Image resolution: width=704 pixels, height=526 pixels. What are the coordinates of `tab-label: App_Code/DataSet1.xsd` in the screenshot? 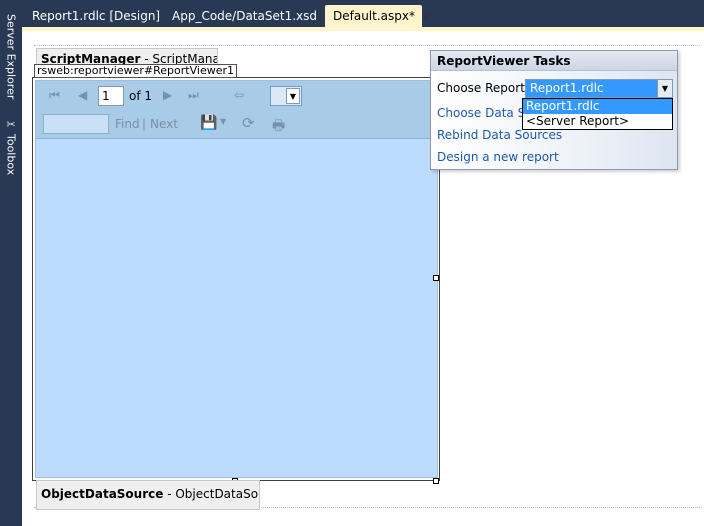 It's located at (244, 16).